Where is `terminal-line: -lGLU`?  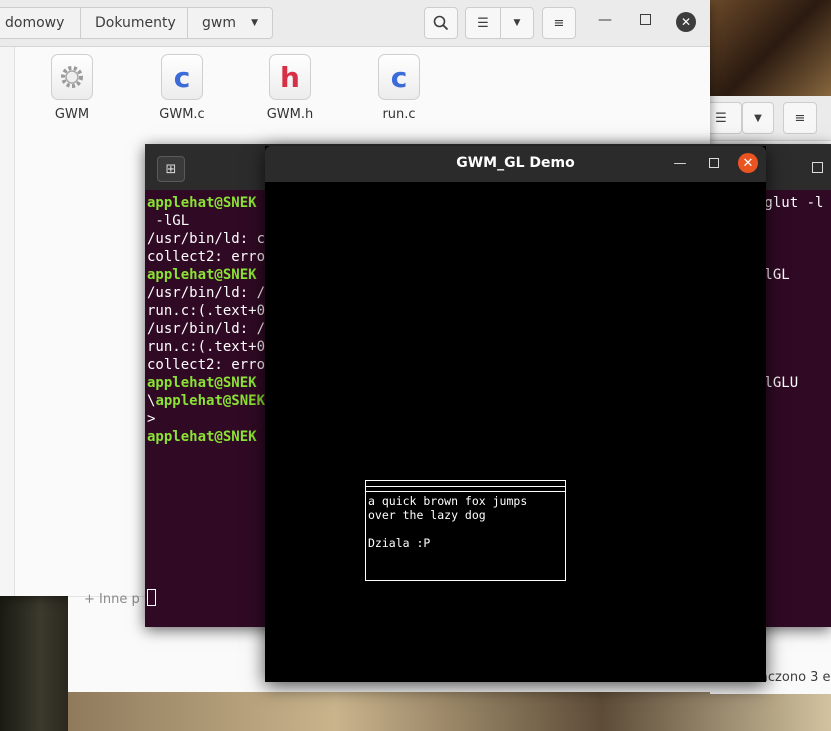
terminal-line: -lGLU is located at coordinates (777, 383).